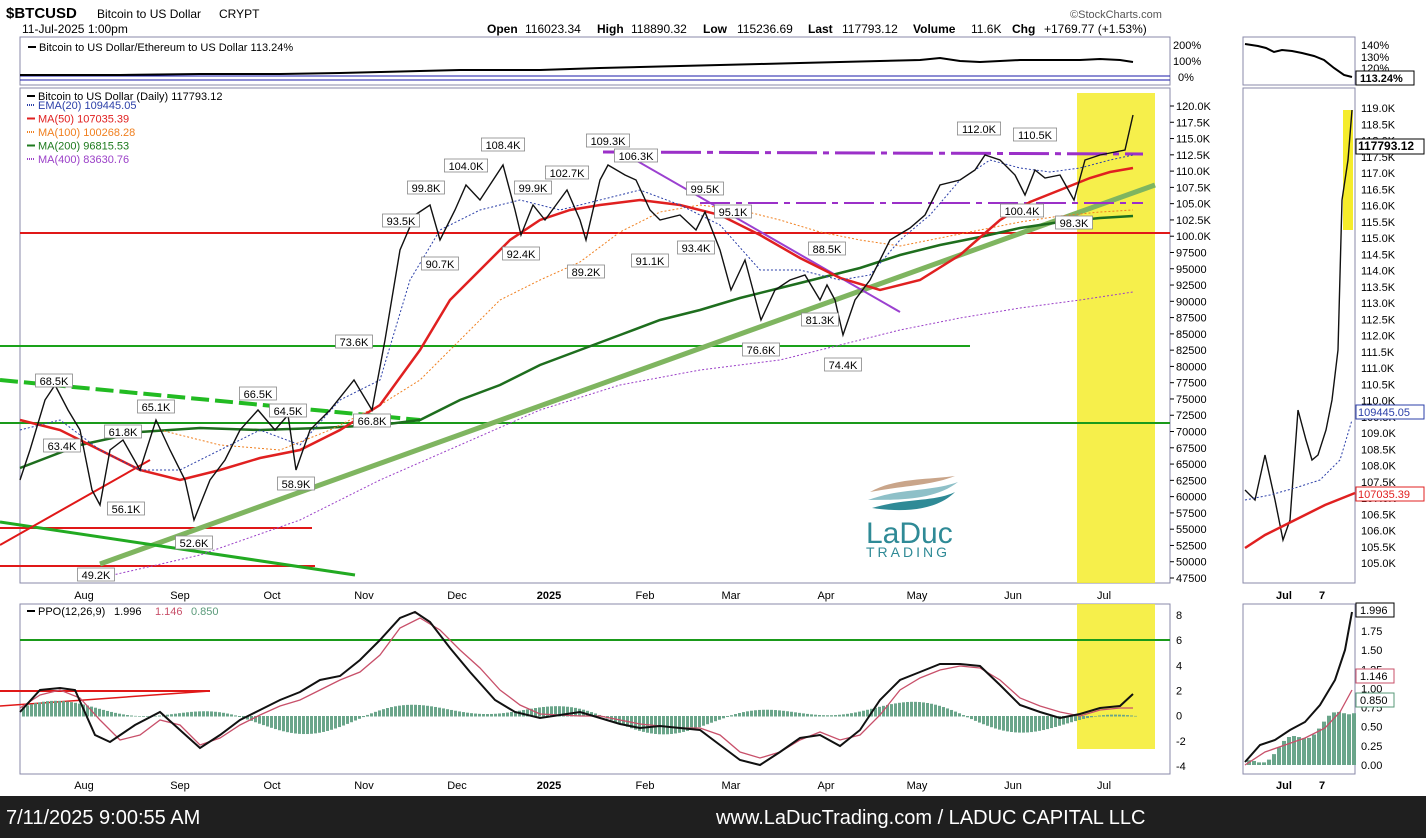  What do you see at coordinates (84, 596) in the screenshot?
I see `x-axis-label: Aug` at bounding box center [84, 596].